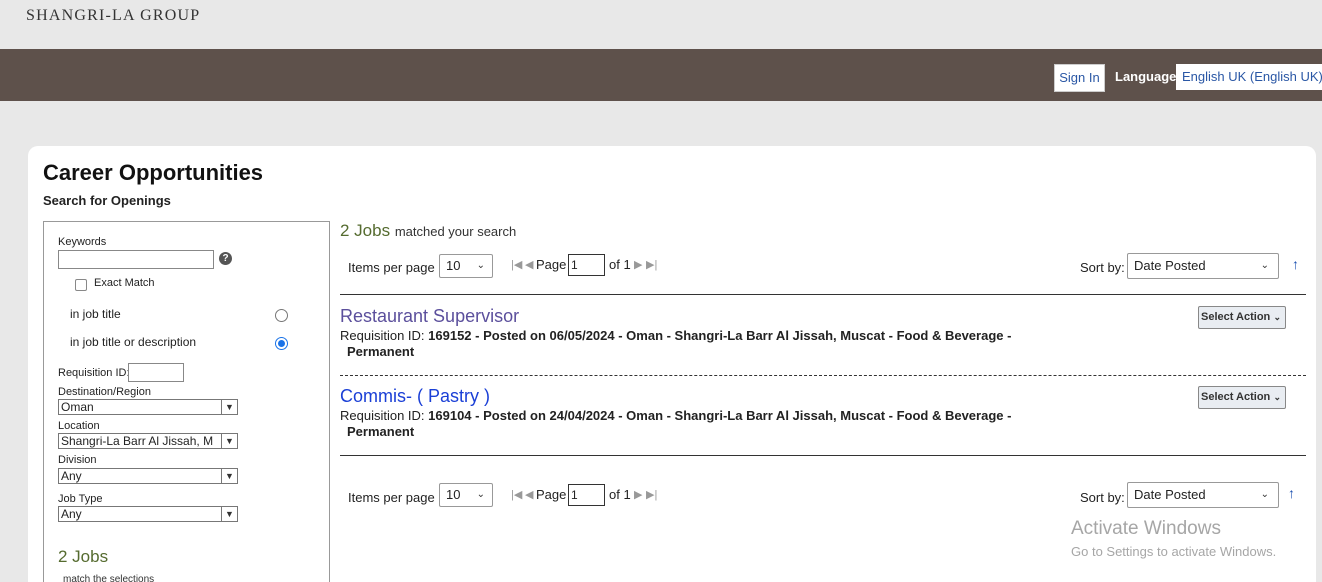 Image resolution: width=1322 pixels, height=582 pixels. What do you see at coordinates (429, 316) in the screenshot?
I see `job-title-link: Restaurant Supervisor` at bounding box center [429, 316].